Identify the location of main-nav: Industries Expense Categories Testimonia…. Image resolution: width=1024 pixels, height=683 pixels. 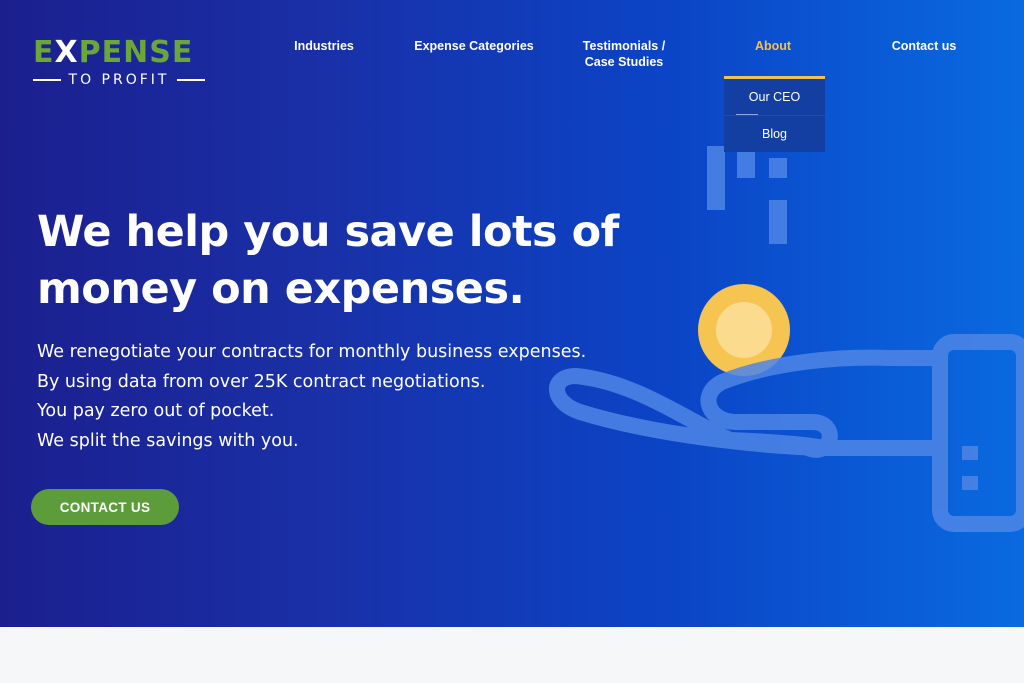
(512, 58).